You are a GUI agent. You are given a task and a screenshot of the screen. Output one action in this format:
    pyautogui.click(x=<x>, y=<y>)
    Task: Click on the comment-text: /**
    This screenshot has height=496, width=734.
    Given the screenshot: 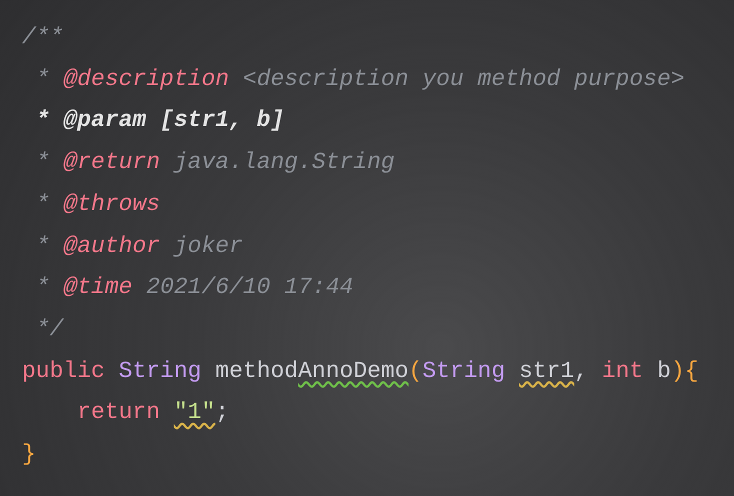 What is the action you would take?
    pyautogui.click(x=43, y=37)
    